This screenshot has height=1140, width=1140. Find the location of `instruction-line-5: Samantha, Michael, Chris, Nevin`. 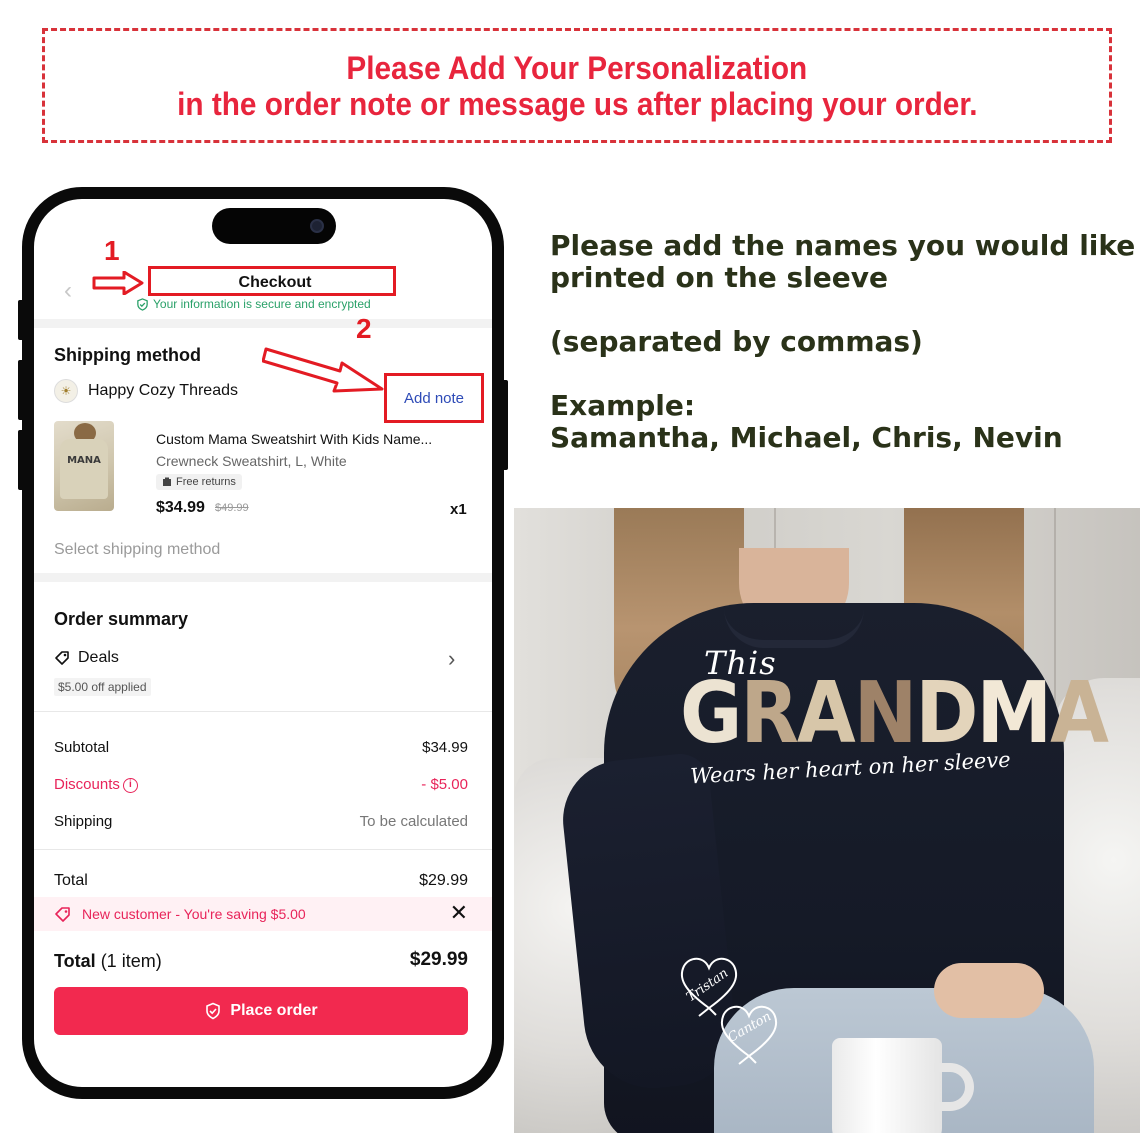

instruction-line-5: Samantha, Michael, Chris, Nevin is located at coordinates (806, 437).